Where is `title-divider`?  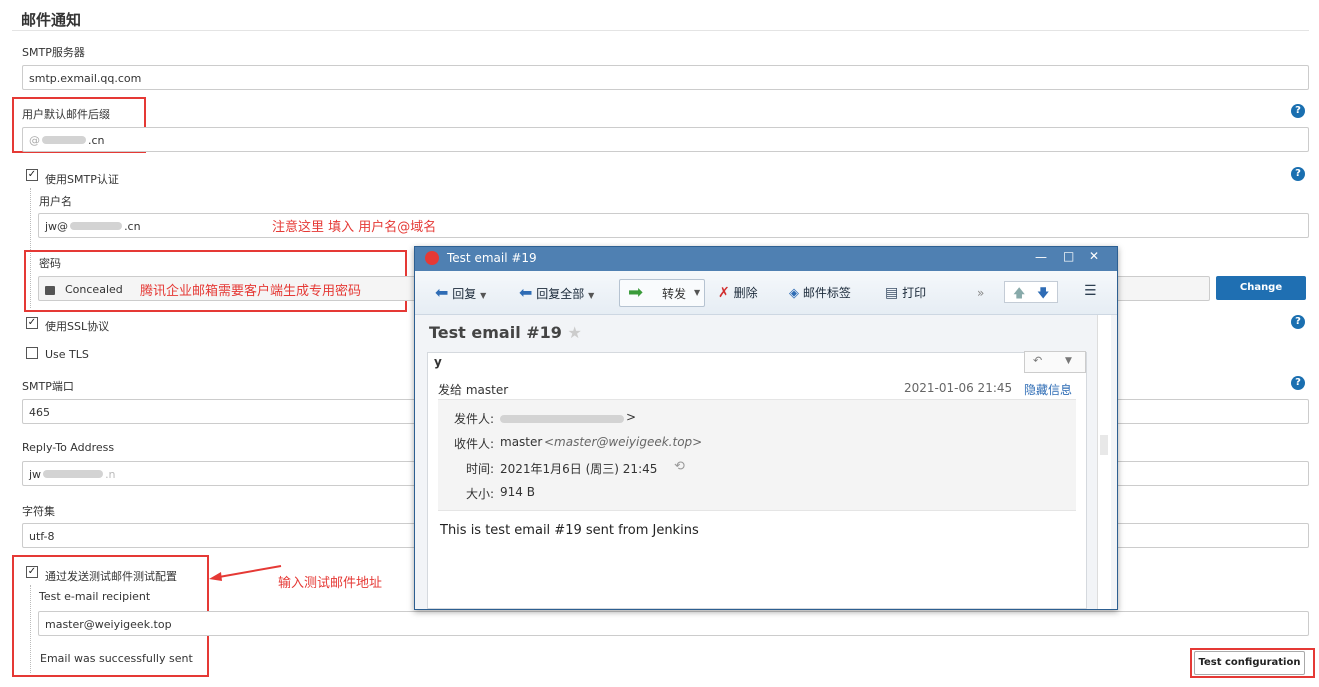 title-divider is located at coordinates (660, 30).